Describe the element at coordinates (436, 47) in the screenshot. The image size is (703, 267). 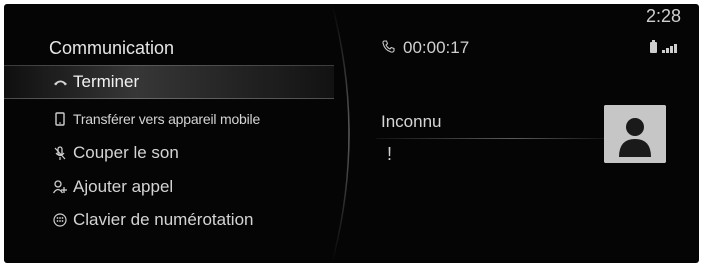
I see `call-duration: 00:00:17` at that location.